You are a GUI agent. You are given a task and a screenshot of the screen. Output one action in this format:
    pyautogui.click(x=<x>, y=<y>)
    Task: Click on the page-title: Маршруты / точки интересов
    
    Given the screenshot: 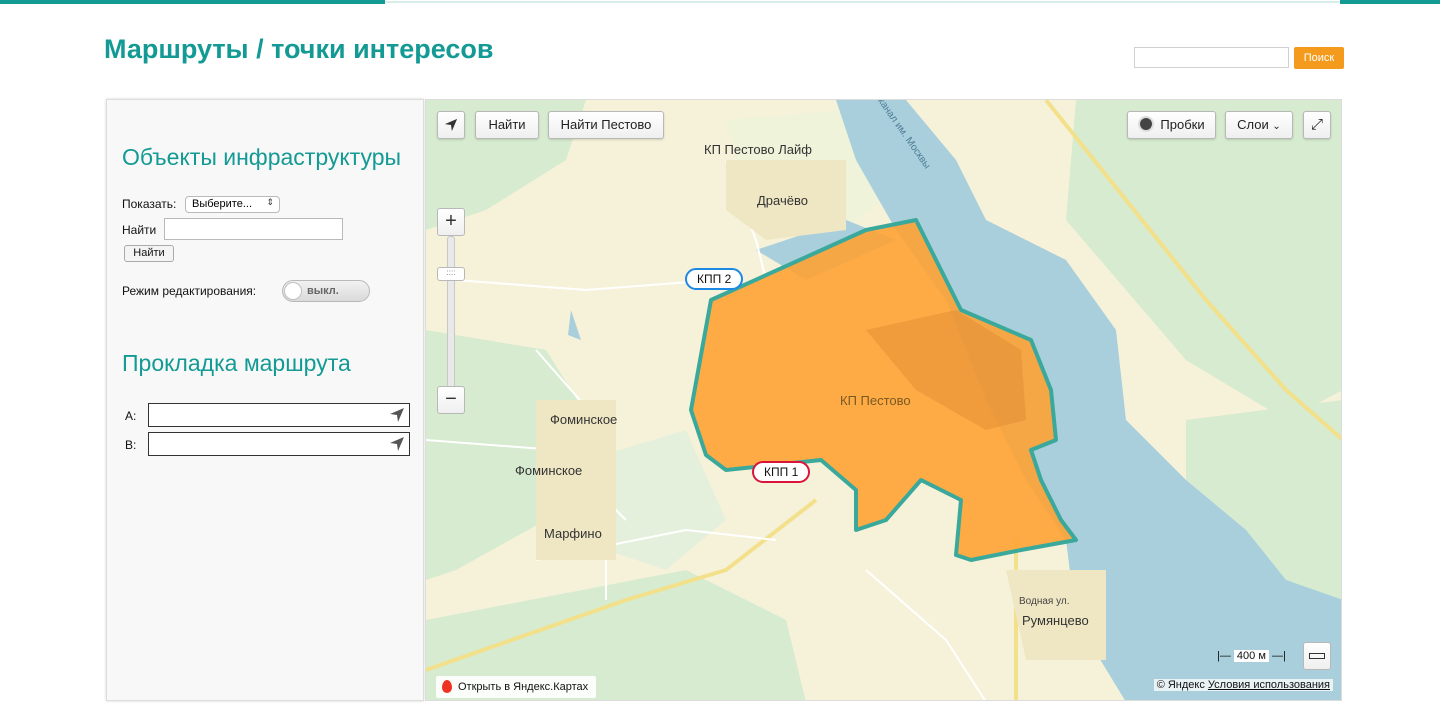 What is the action you would take?
    pyautogui.click(x=299, y=49)
    